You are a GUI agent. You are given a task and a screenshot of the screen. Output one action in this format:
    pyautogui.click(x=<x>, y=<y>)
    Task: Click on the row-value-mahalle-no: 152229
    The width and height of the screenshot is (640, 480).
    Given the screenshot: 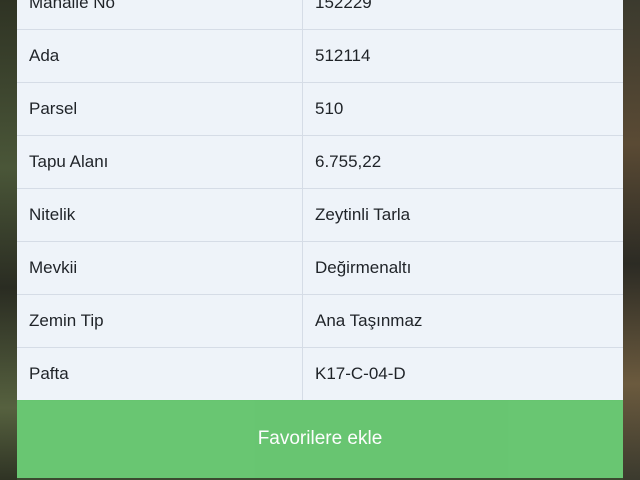 What is the action you would take?
    pyautogui.click(x=462, y=15)
    